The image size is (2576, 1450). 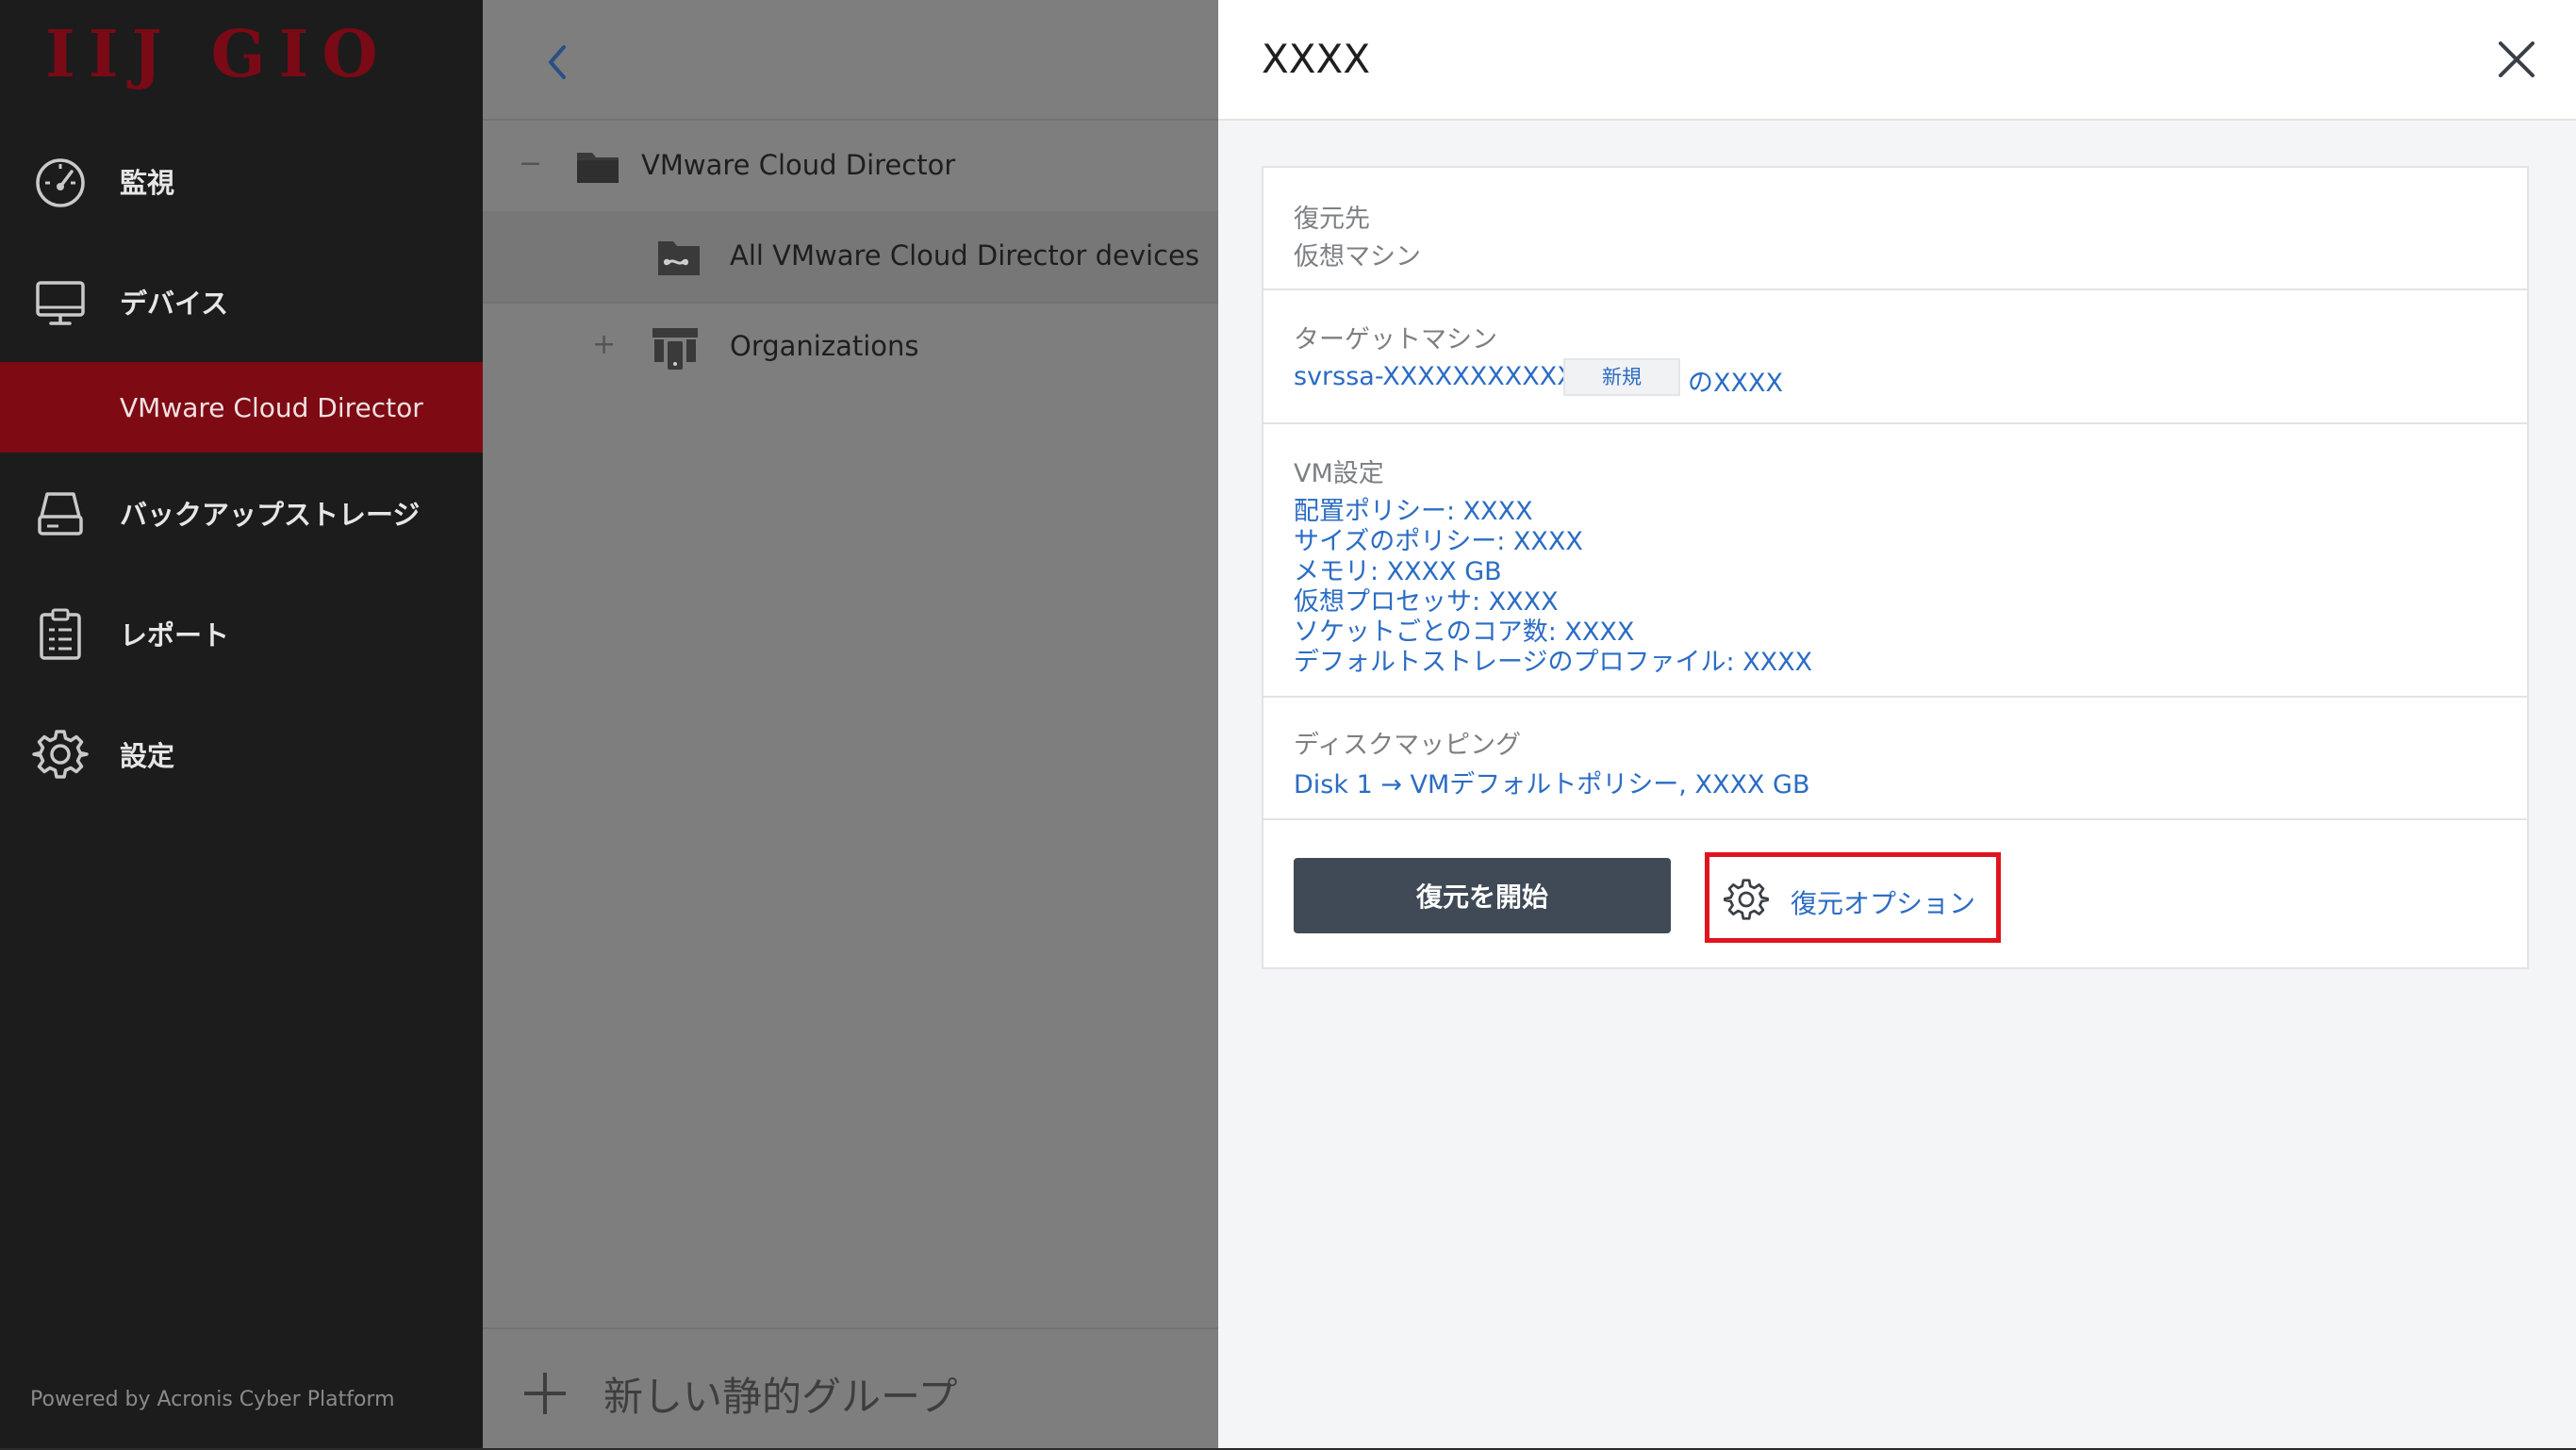 I want to click on sidebar-item-label: VMware Cloud Director, so click(x=271, y=407).